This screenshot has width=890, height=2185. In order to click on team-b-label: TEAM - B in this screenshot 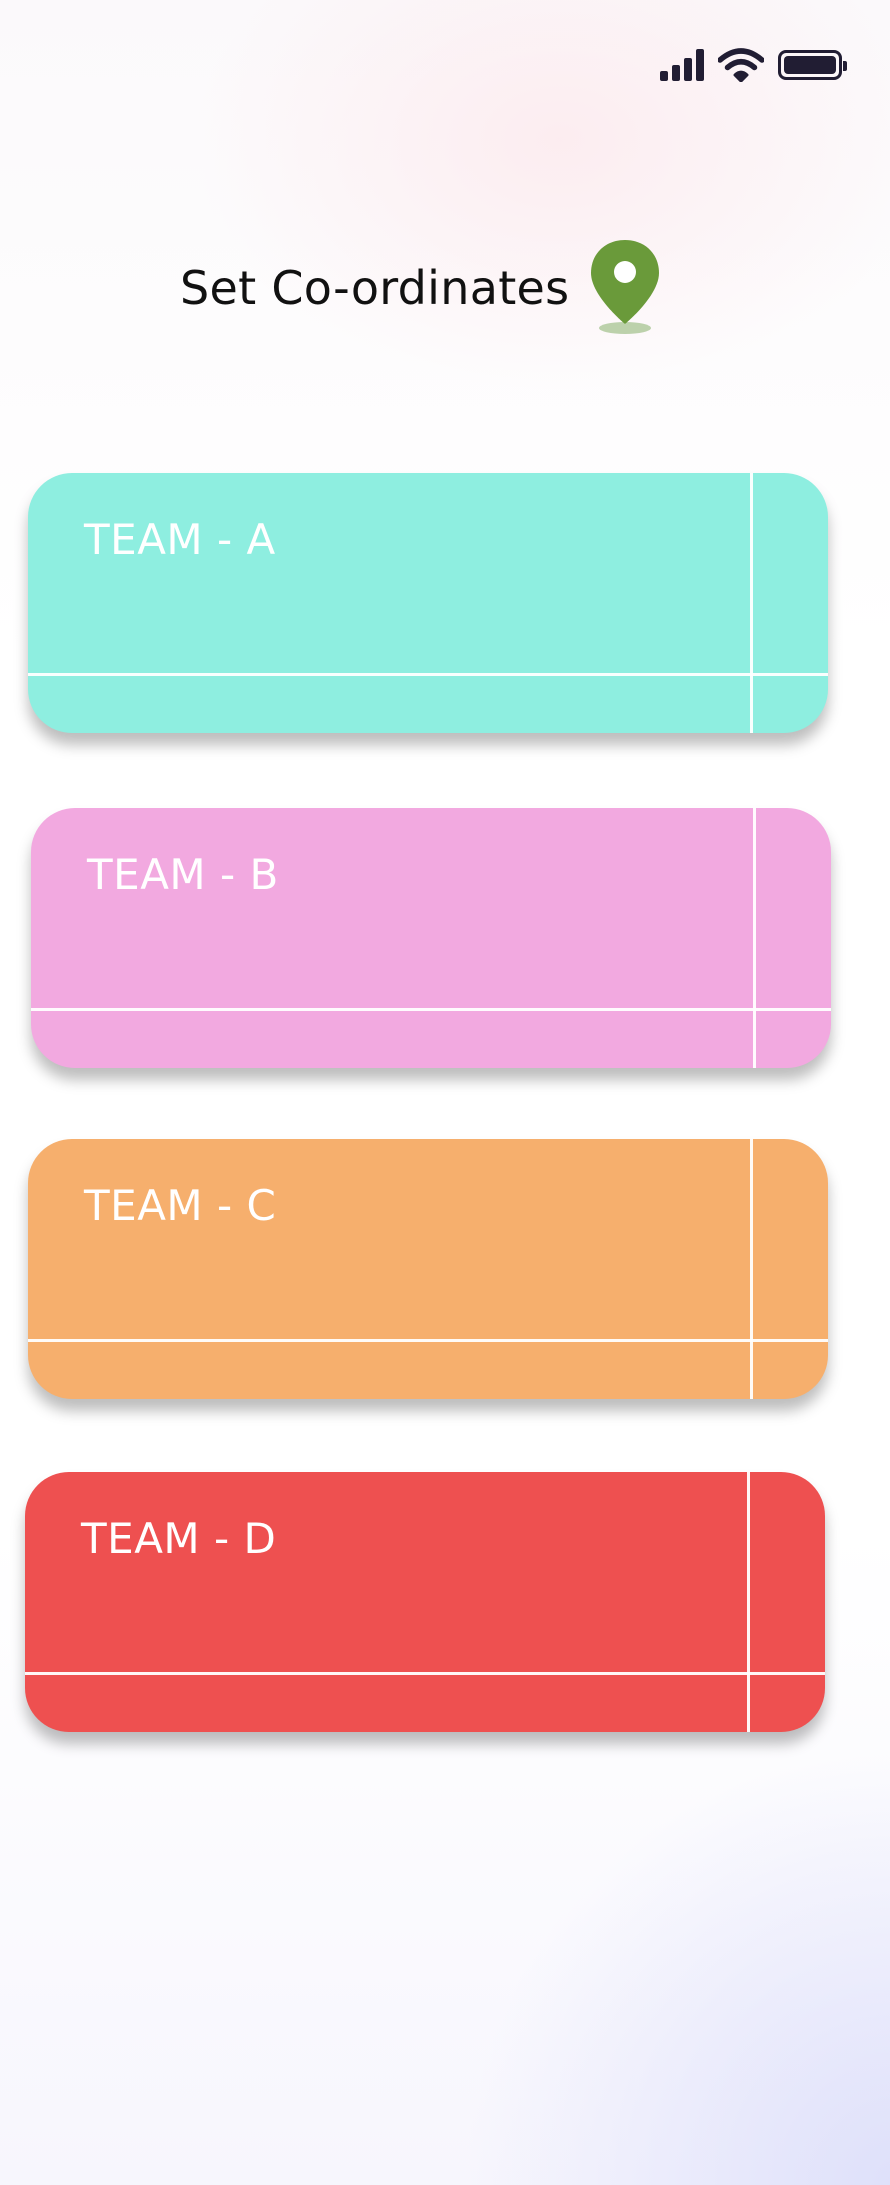, I will do `click(183, 874)`.